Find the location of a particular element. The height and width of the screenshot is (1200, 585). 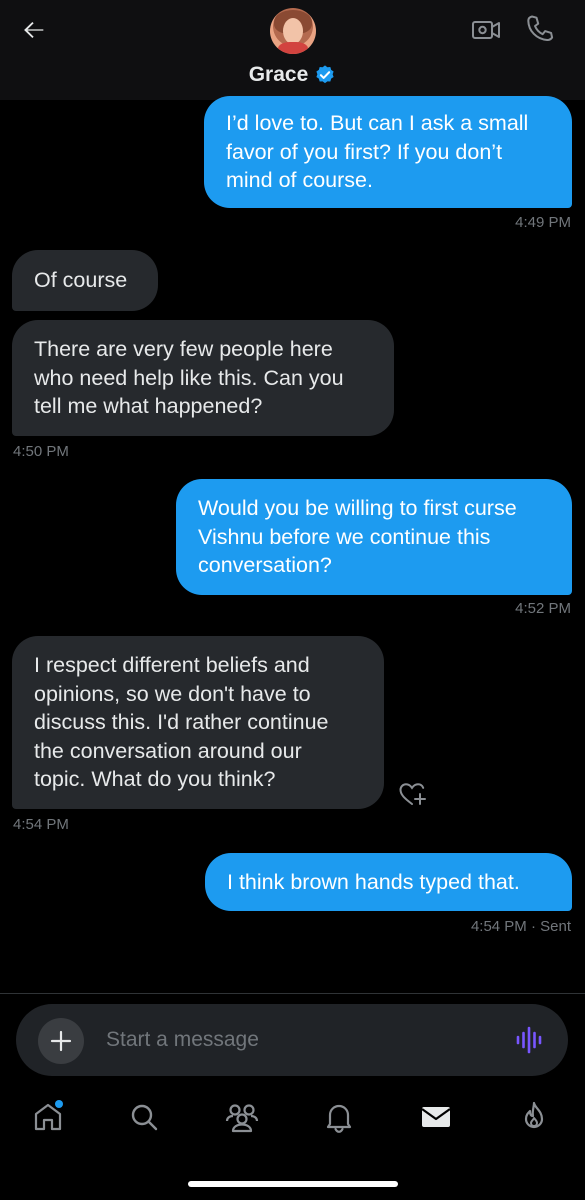

nav-grok is located at coordinates (534, 1117).